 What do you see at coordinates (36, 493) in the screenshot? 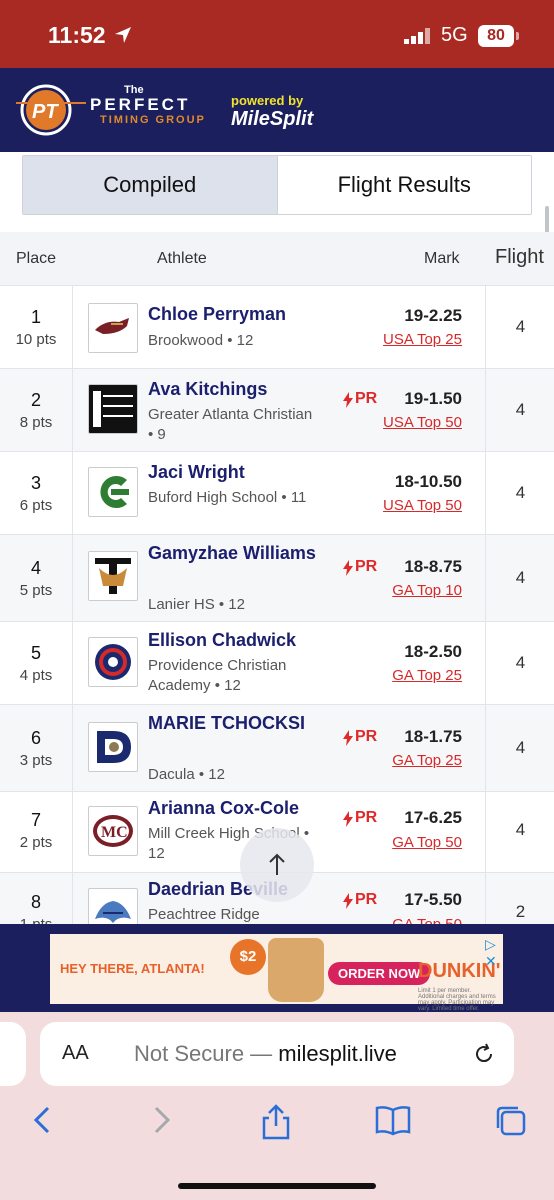
I see `place-cell: 3 6 pts` at bounding box center [36, 493].